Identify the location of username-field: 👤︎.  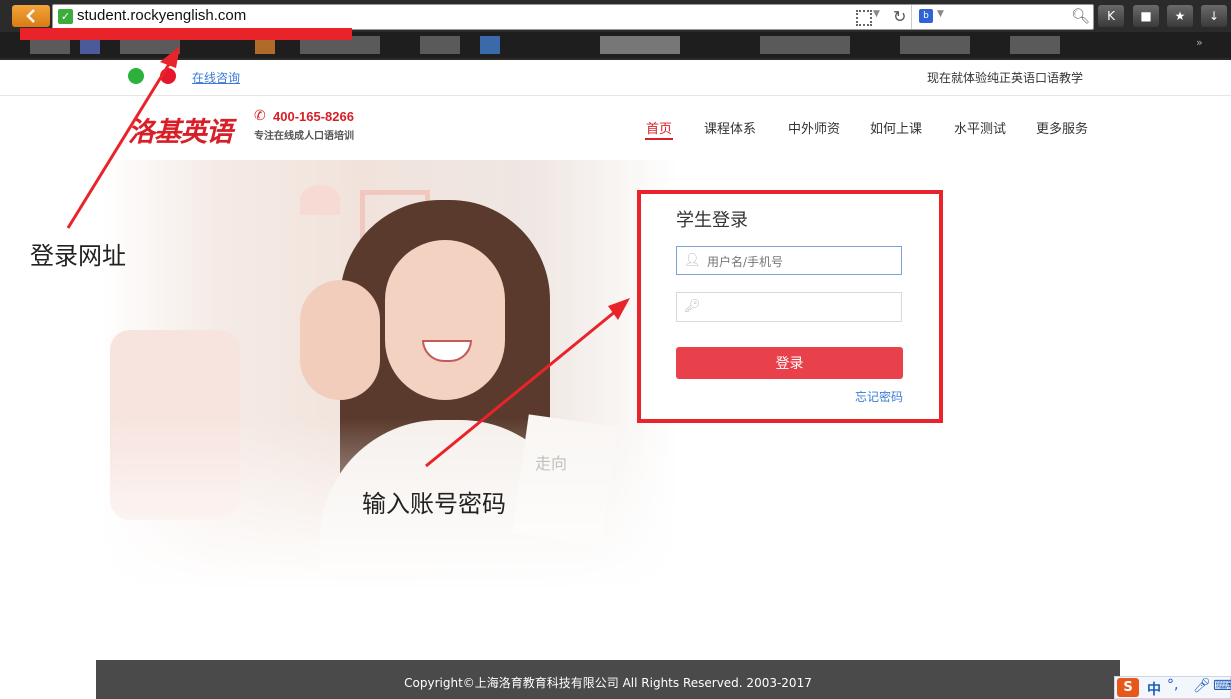
(789, 260).